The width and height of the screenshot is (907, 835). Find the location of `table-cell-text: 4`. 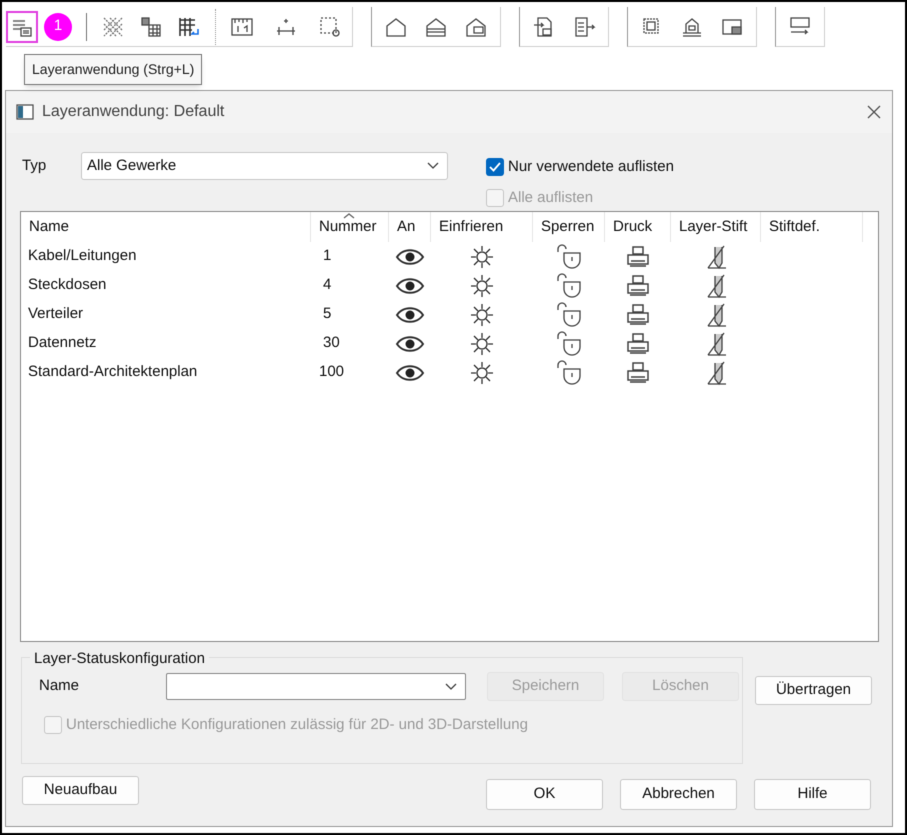

table-cell-text: 4 is located at coordinates (327, 285).